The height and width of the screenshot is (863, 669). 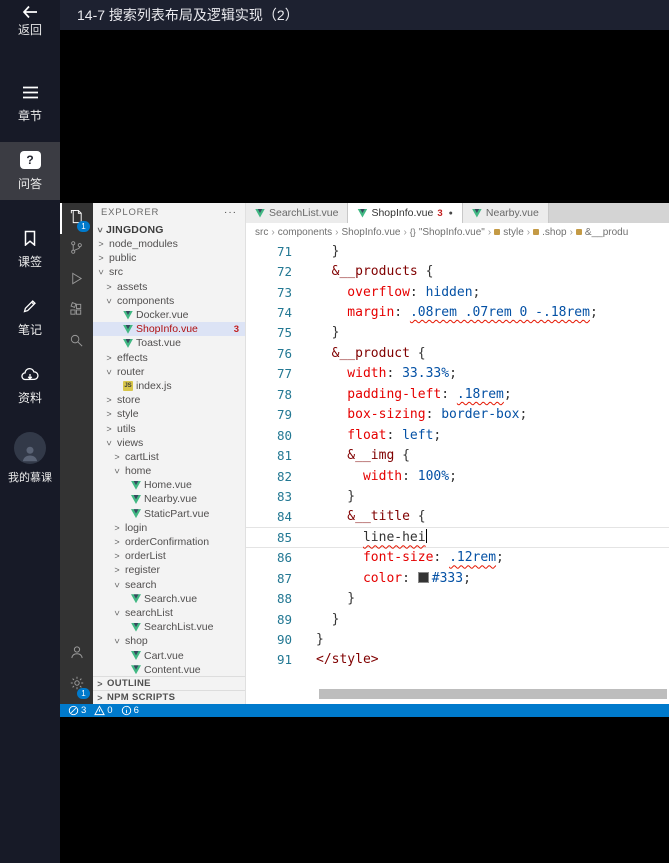 What do you see at coordinates (505, 213) in the screenshot?
I see `tab-Nearby.vue: Nearby.vue` at bounding box center [505, 213].